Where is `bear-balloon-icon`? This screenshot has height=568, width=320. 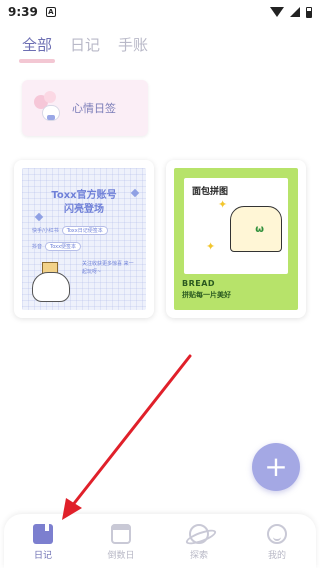 bear-balloon-icon is located at coordinates (49, 108).